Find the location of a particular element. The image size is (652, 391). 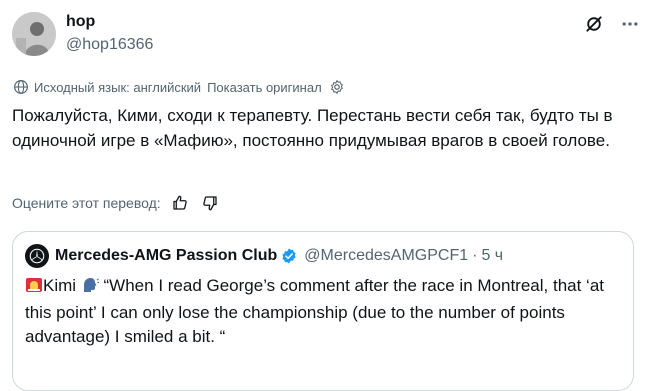

quoted-avatar is located at coordinates (37, 256).